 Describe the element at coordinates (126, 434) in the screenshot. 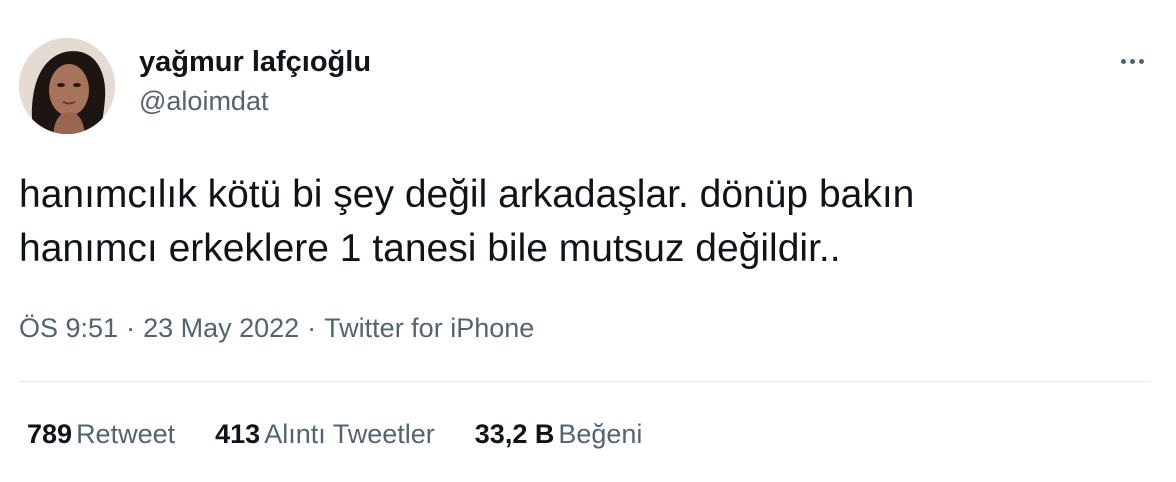

I see `retweets-label: Retweet` at that location.